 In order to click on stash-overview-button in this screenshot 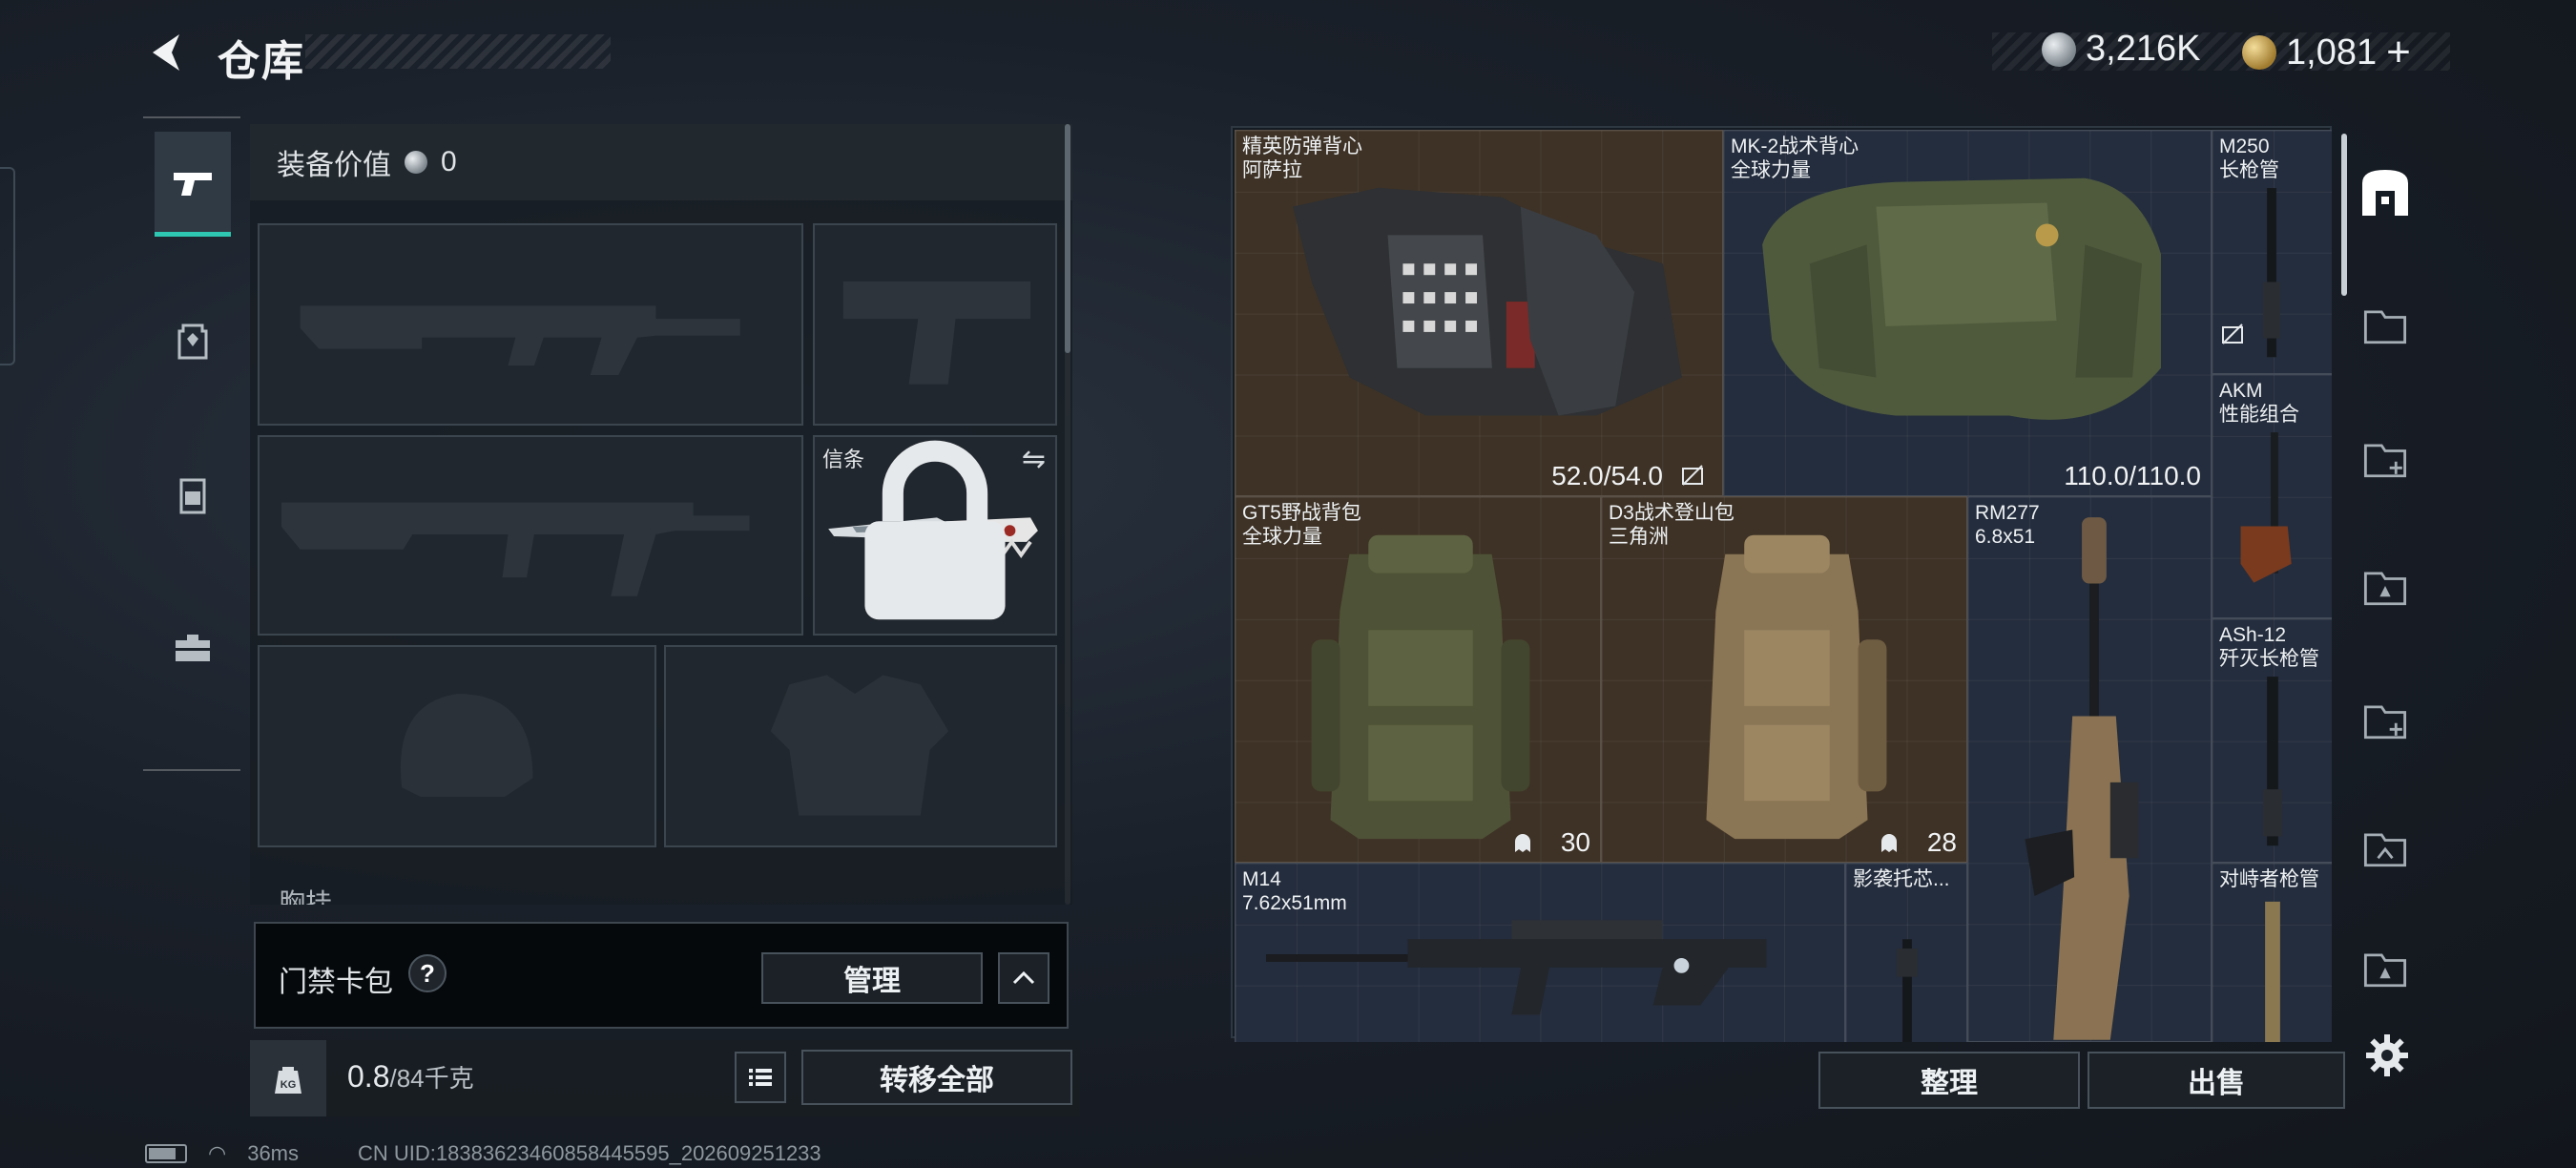, I will do `click(2385, 192)`.